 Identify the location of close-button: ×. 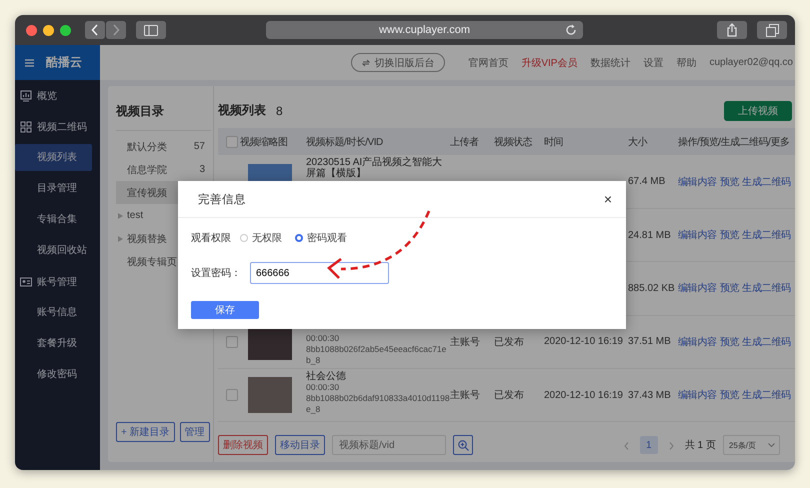
(608, 199).